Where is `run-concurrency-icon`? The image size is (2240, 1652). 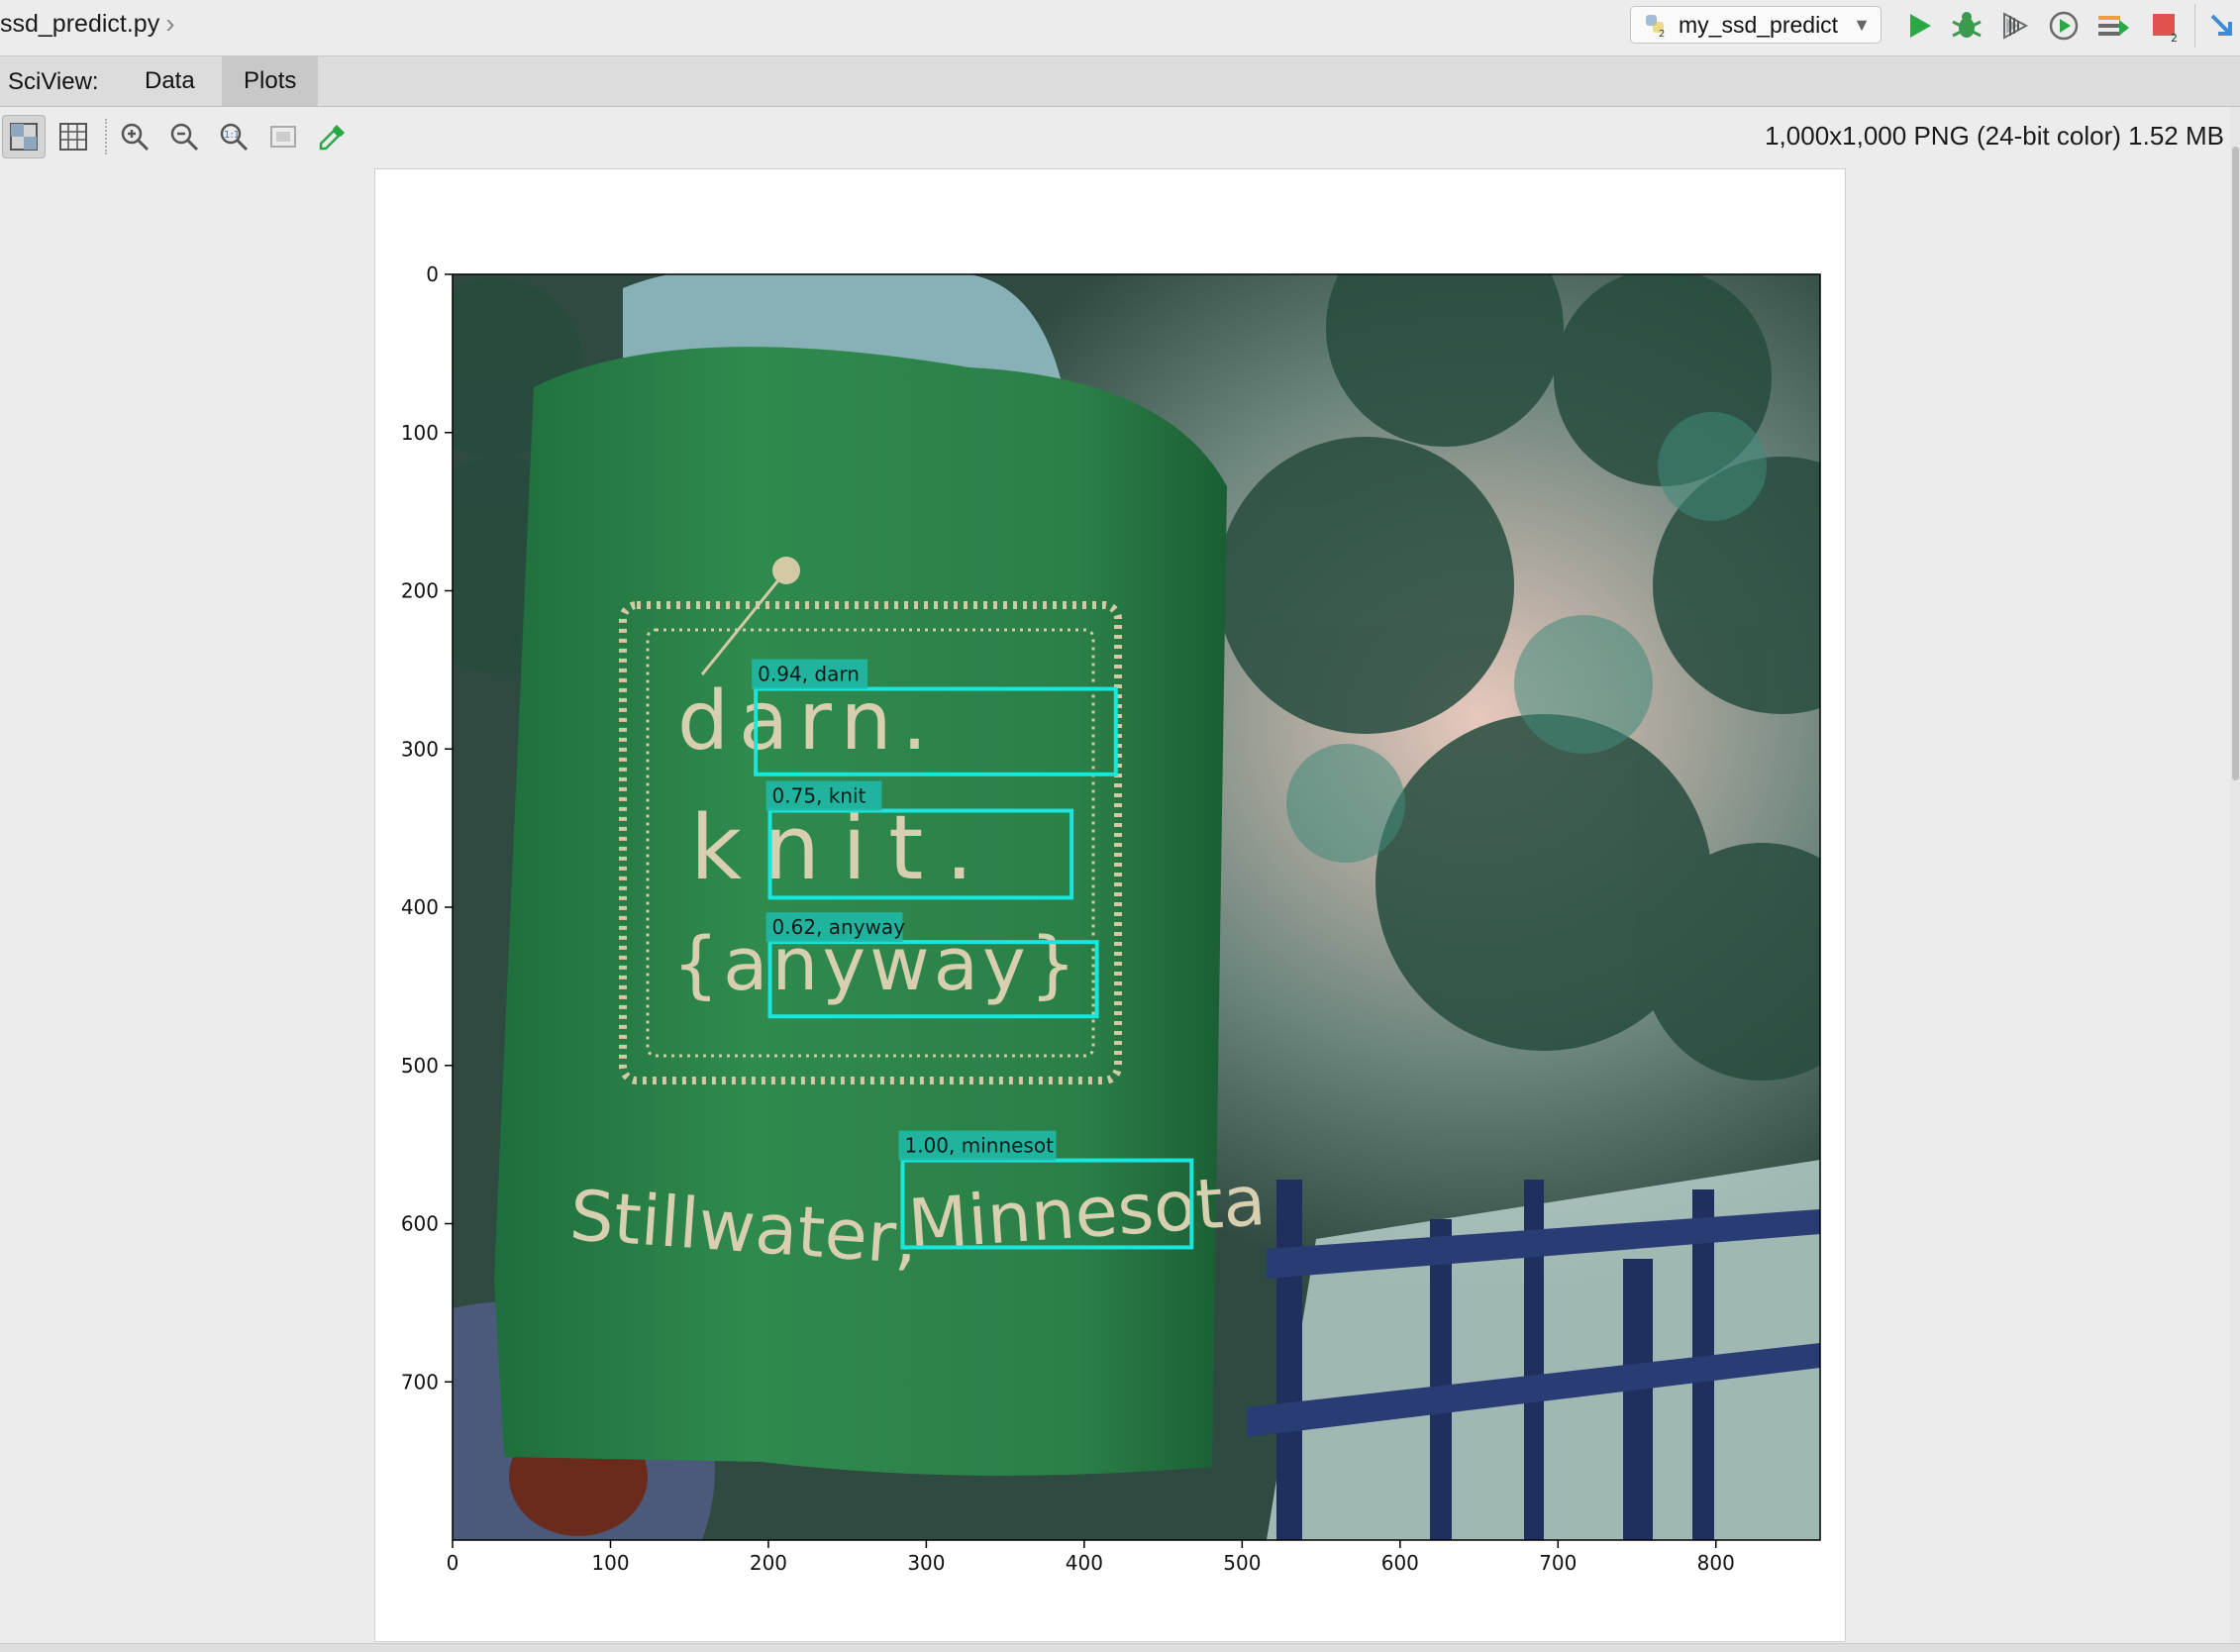 run-concurrency-icon is located at coordinates (2113, 26).